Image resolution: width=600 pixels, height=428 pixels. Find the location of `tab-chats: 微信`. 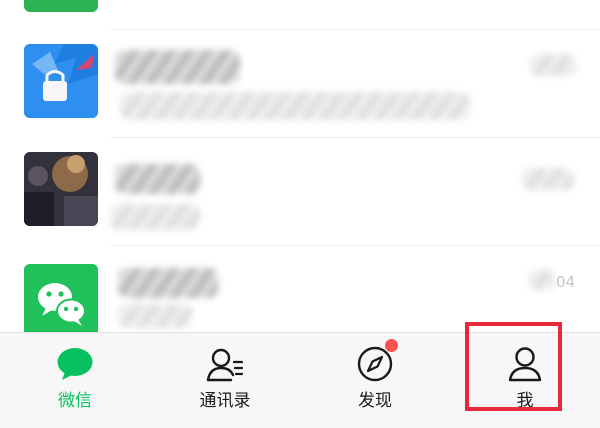

tab-chats: 微信 is located at coordinates (75, 380).